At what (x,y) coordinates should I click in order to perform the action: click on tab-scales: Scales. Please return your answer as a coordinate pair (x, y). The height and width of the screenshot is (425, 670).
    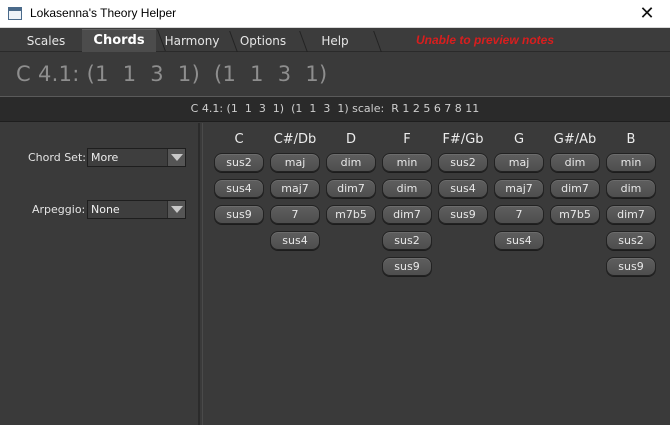
    Looking at the image, I should click on (46, 41).